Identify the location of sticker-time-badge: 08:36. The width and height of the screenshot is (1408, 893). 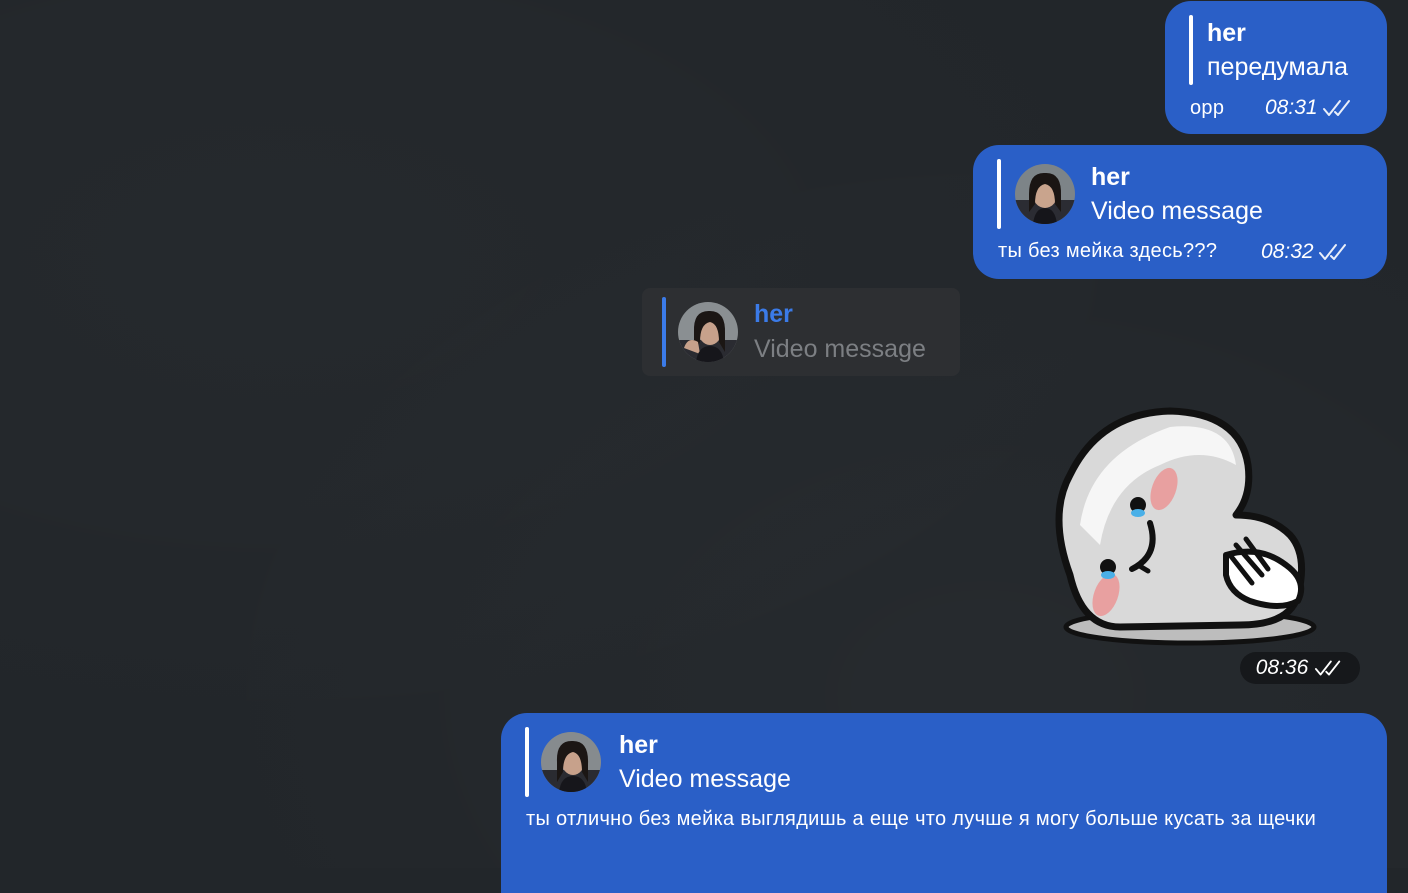
(1300, 668).